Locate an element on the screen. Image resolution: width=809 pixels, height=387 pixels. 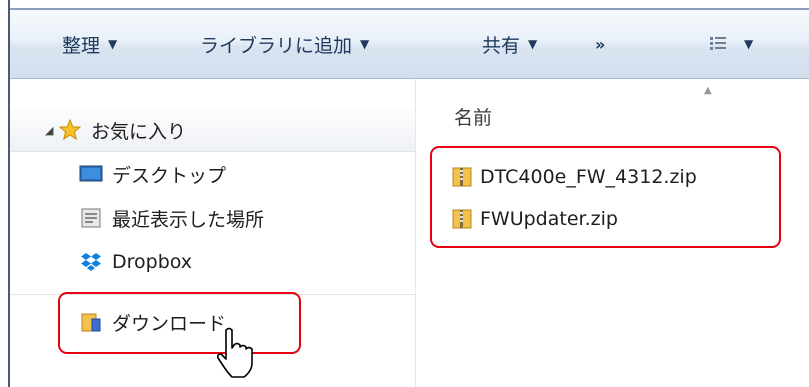
star-icon is located at coordinates (70, 130).